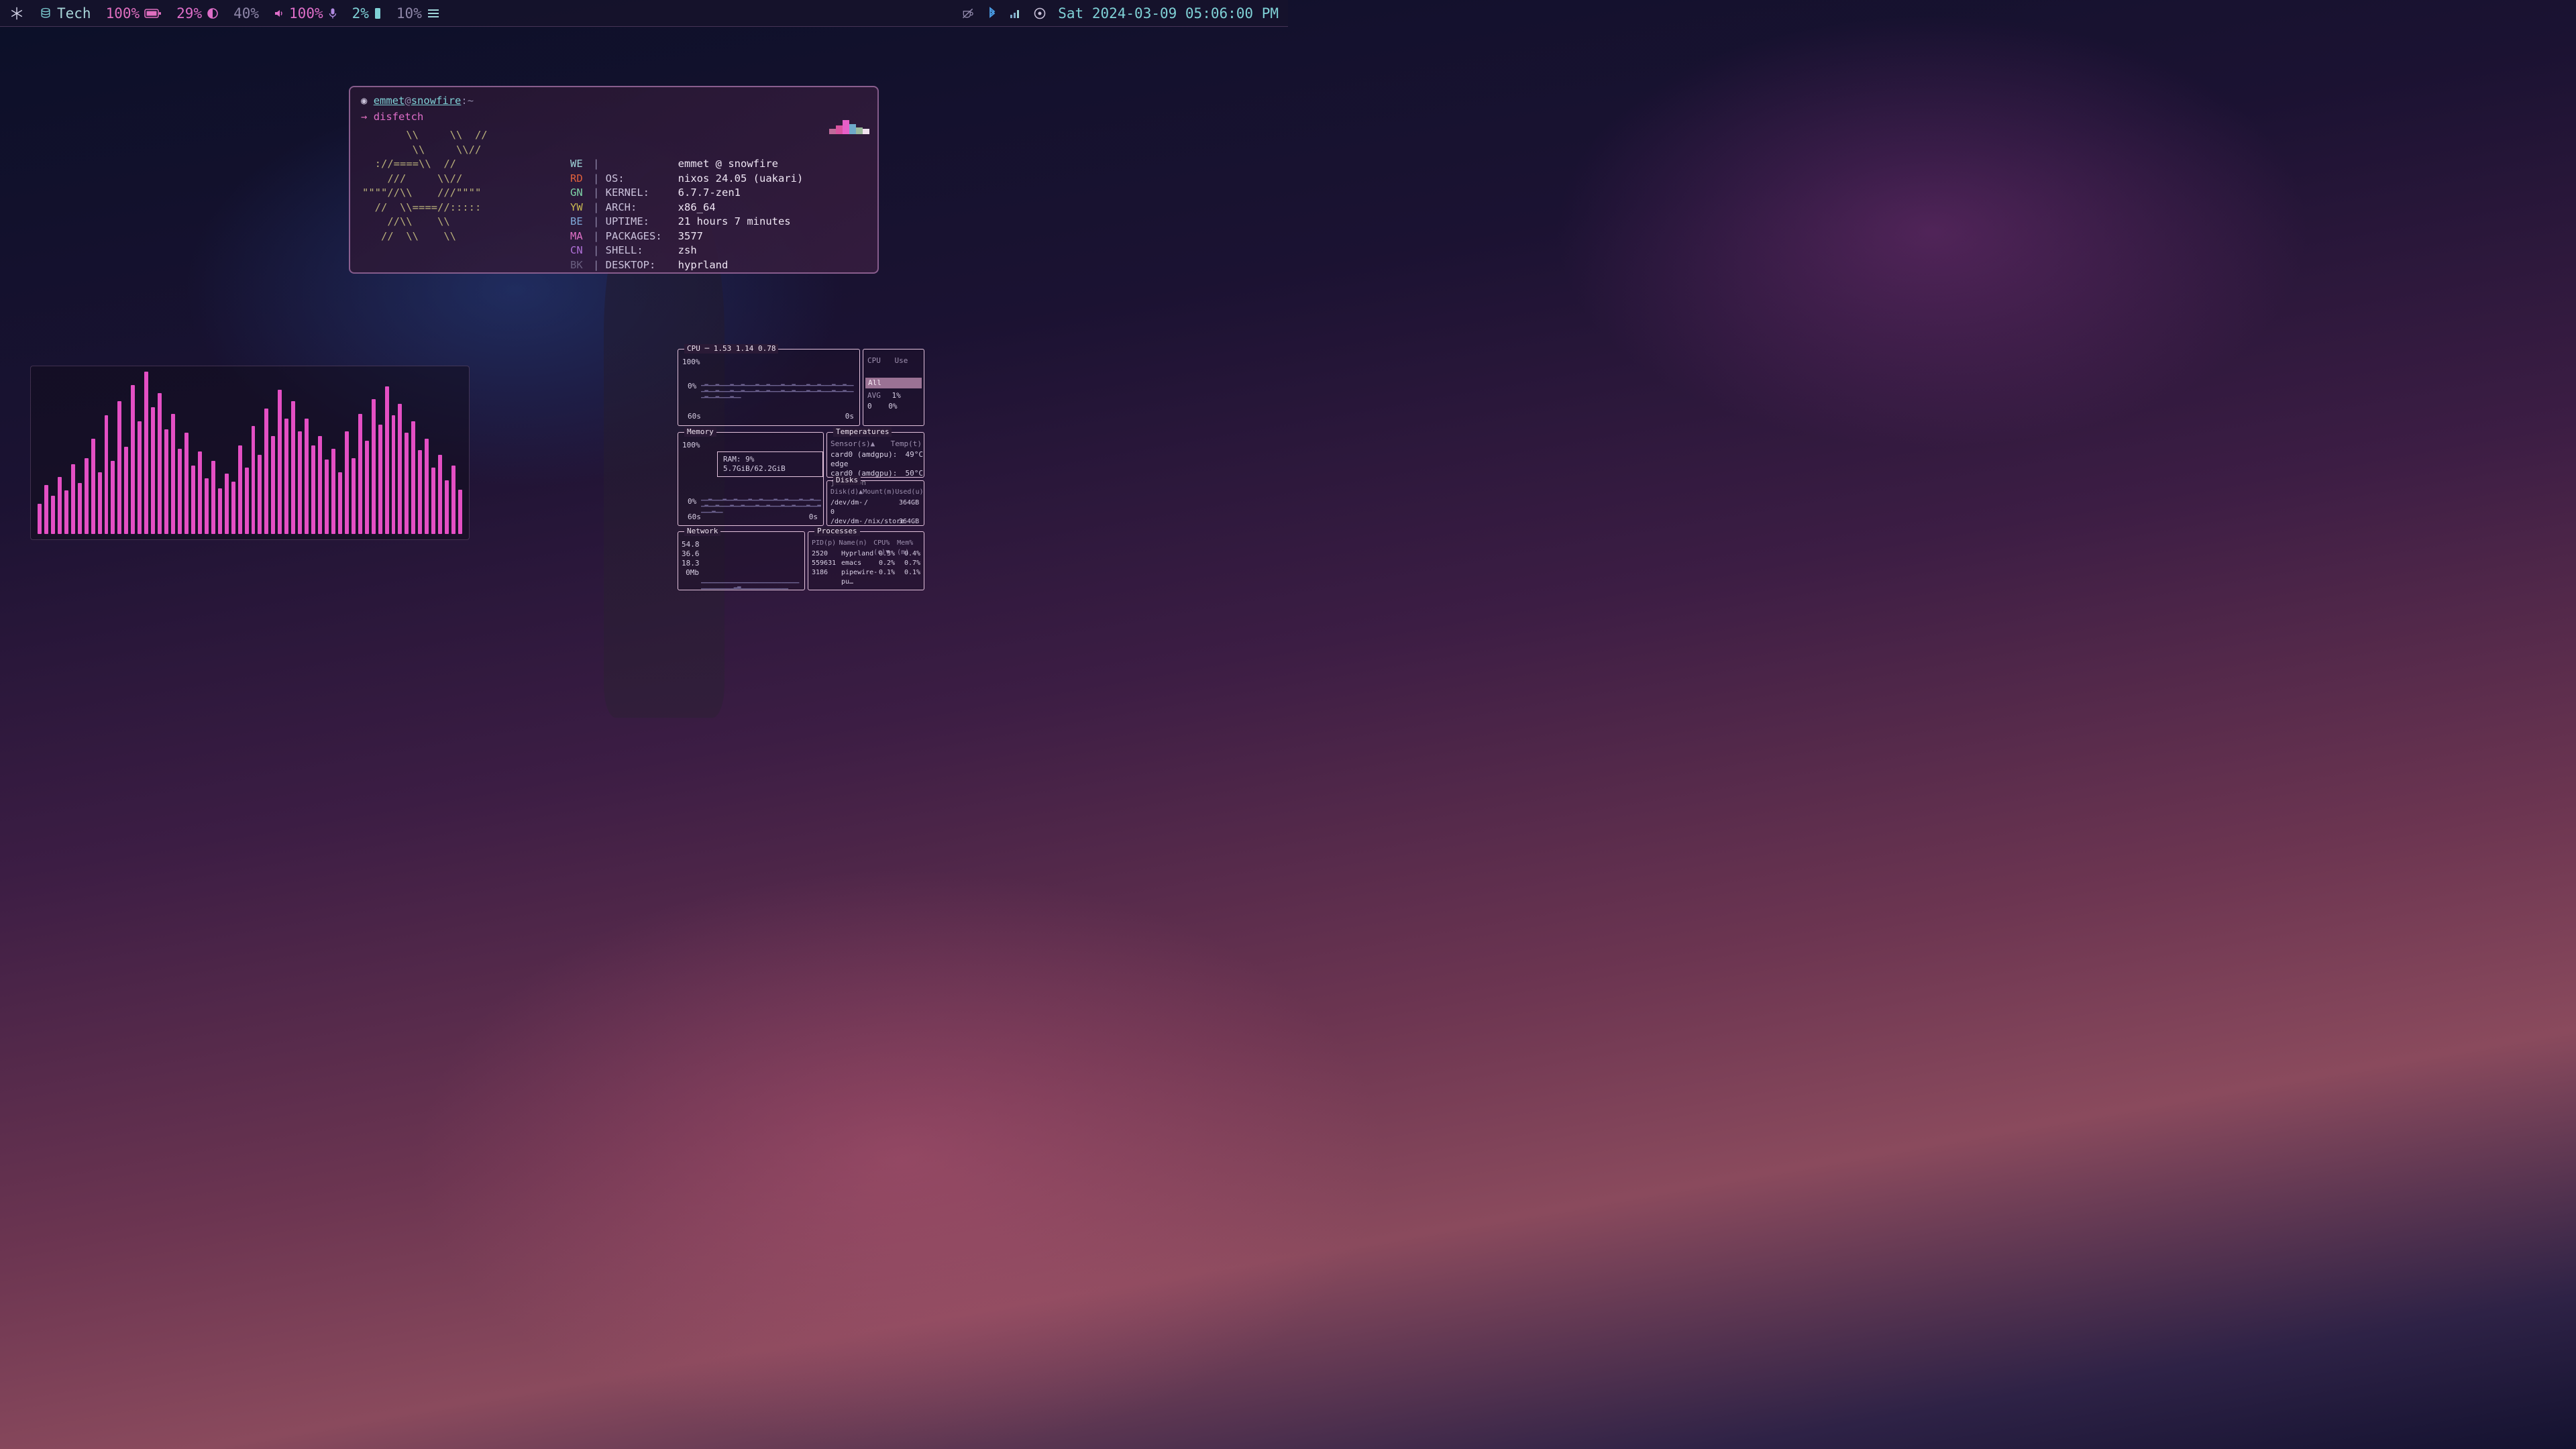 The height and width of the screenshot is (1449, 2576). Describe the element at coordinates (694, 416) in the screenshot. I see `btop-cpu-time-start: 60s` at that location.